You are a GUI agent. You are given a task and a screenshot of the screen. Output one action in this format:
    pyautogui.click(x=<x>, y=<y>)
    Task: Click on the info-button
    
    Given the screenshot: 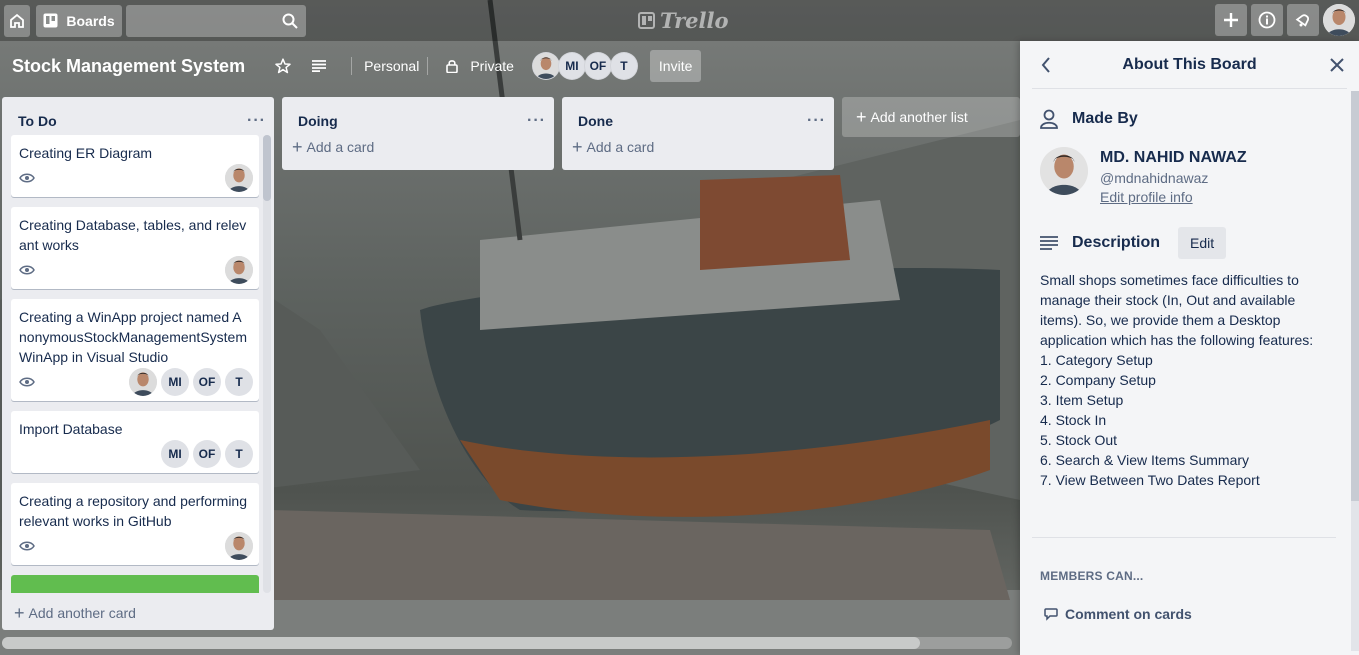 What is the action you would take?
    pyautogui.click(x=1267, y=20)
    